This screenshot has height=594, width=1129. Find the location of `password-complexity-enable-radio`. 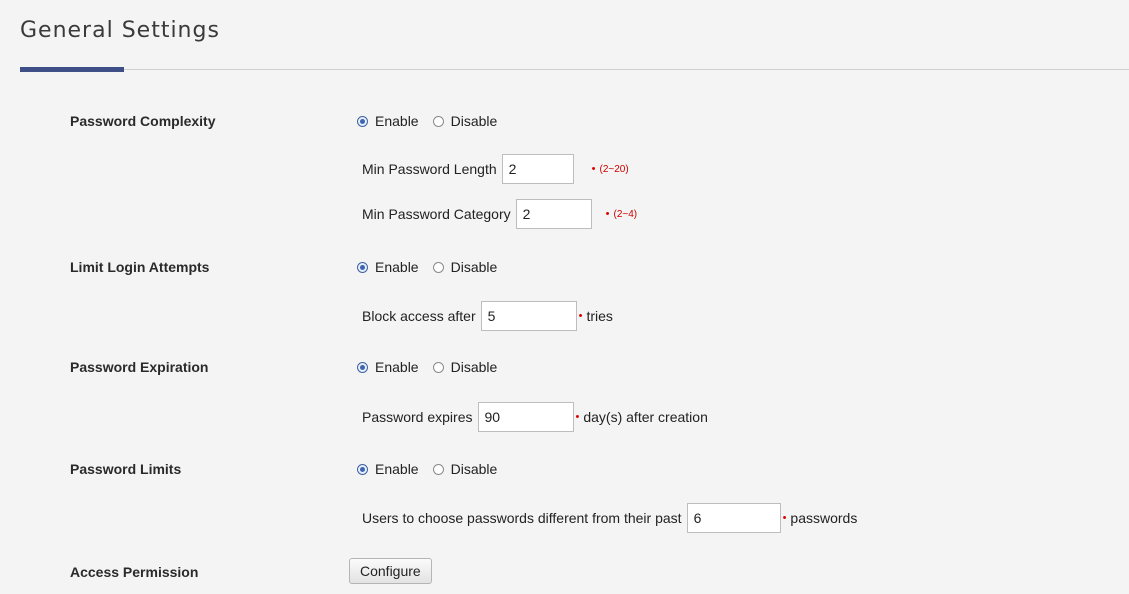

password-complexity-enable-radio is located at coordinates (362, 121).